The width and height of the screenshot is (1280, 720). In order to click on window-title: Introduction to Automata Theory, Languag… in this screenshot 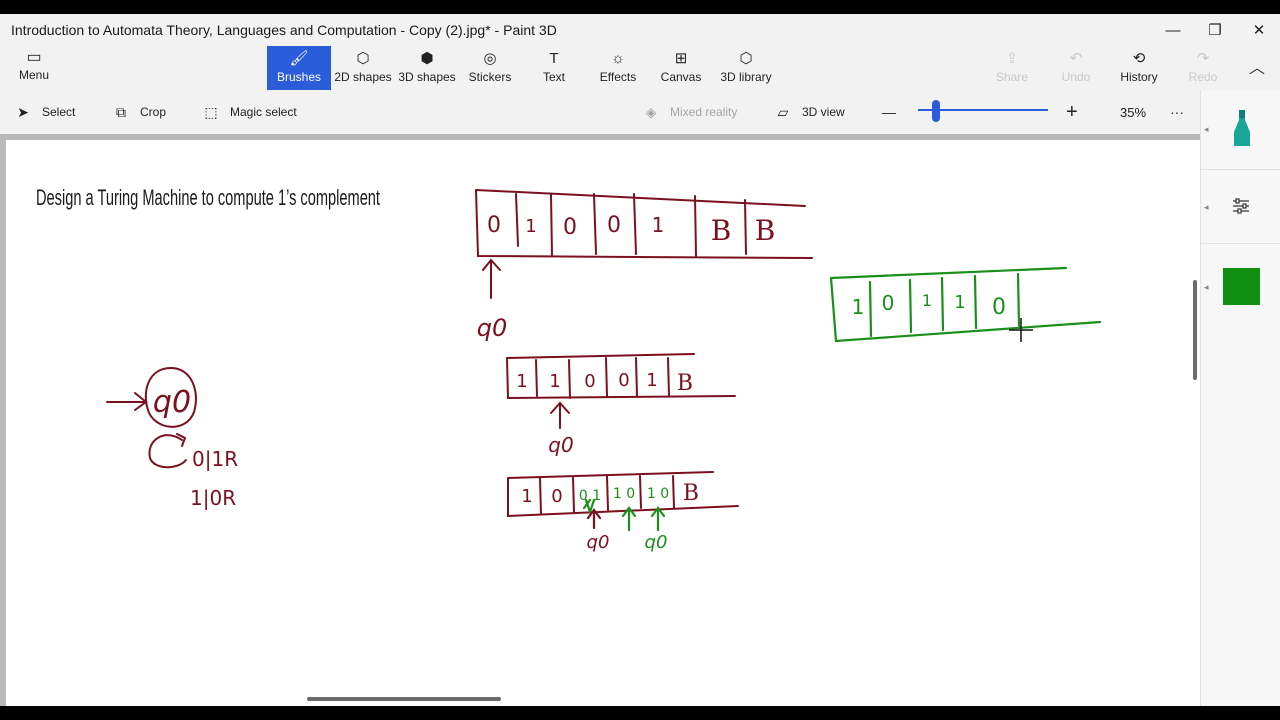, I will do `click(284, 30)`.